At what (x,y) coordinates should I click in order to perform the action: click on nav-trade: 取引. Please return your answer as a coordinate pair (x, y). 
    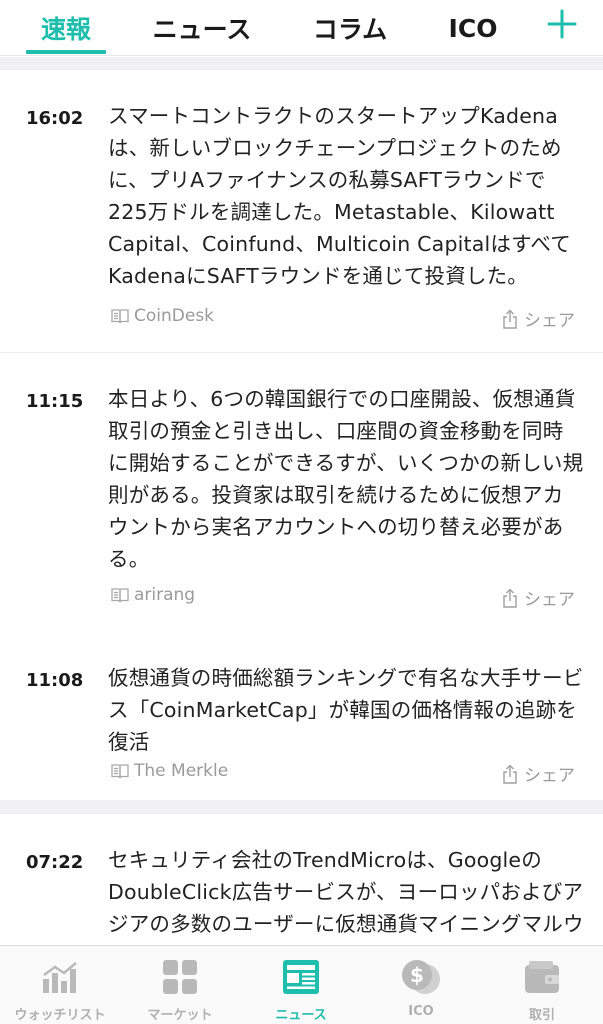
    Looking at the image, I should click on (542, 985).